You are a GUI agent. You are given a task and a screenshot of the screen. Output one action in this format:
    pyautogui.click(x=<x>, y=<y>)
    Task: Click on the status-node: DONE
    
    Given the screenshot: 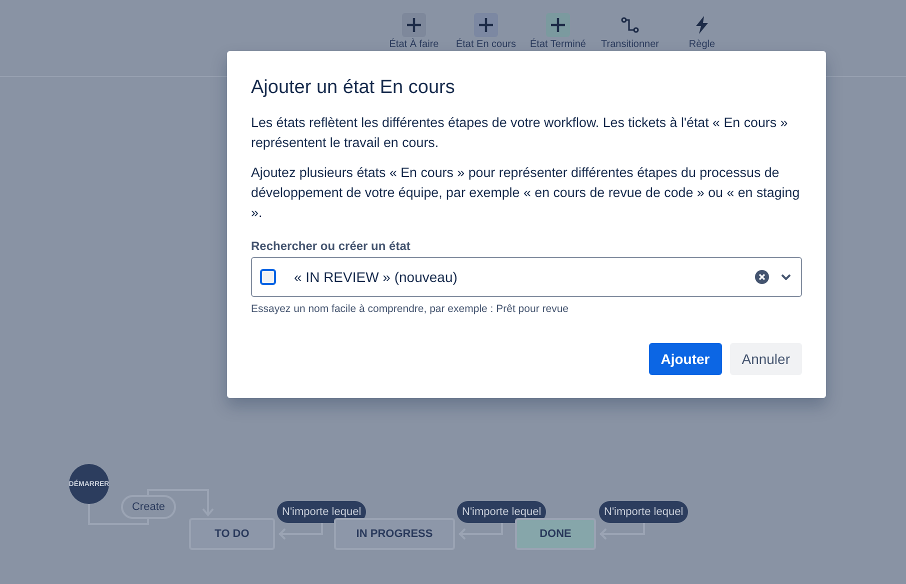 What is the action you would take?
    pyautogui.click(x=555, y=534)
    